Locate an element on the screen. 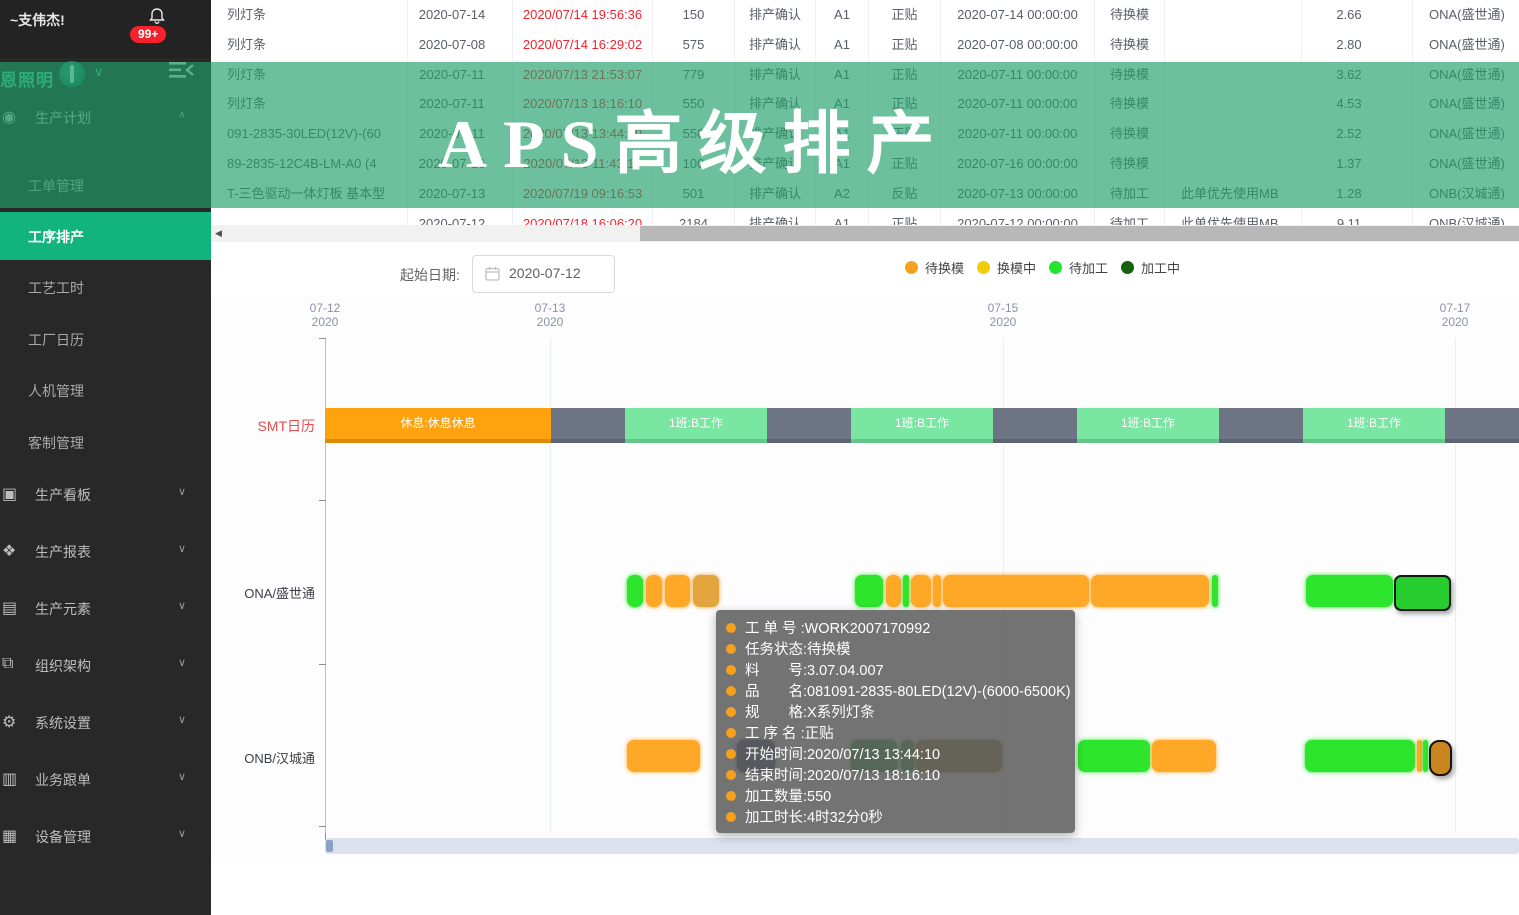 The image size is (1519, 915). user-greeting: ~支伟杰! is located at coordinates (37, 20).